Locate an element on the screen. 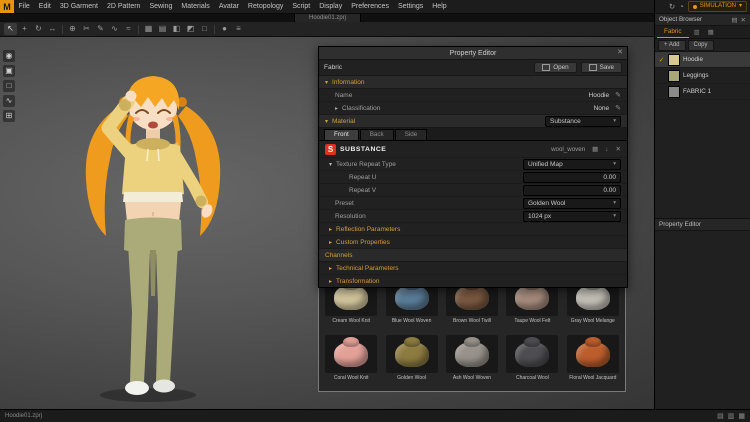  menu-item-retopology: Retopology is located at coordinates (265, 6).